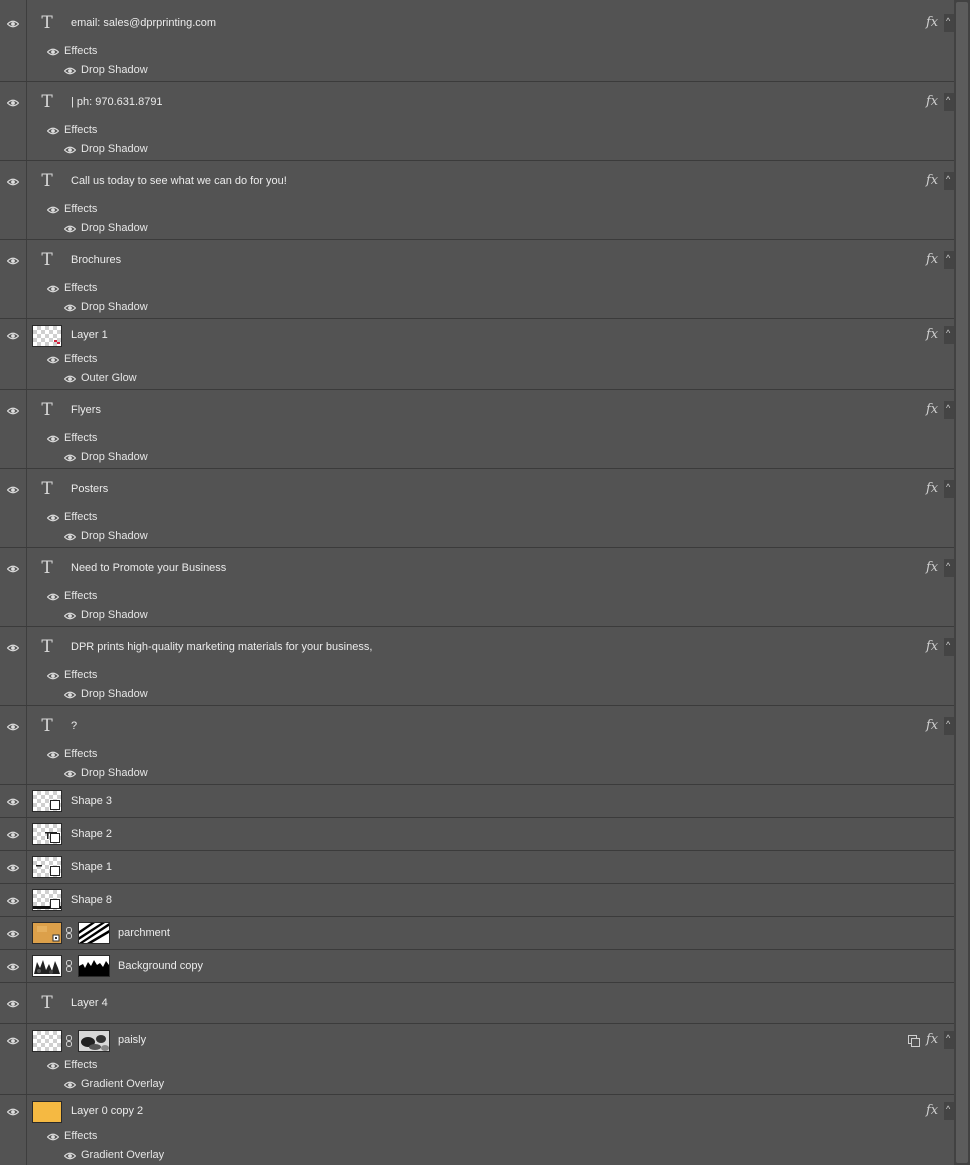 The height and width of the screenshot is (1165, 970). I want to click on layer-row: Background copy, so click(477, 966).